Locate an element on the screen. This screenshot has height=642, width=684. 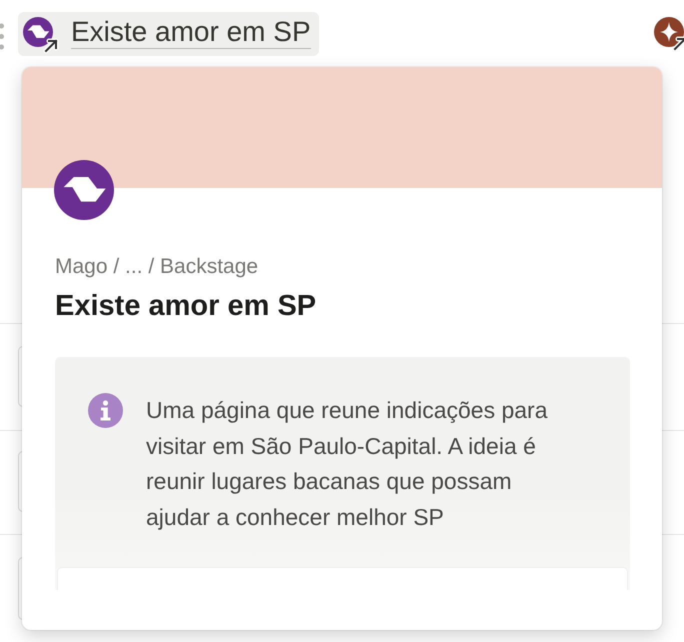
page-link: Existe amor em SP is located at coordinates (168, 34).